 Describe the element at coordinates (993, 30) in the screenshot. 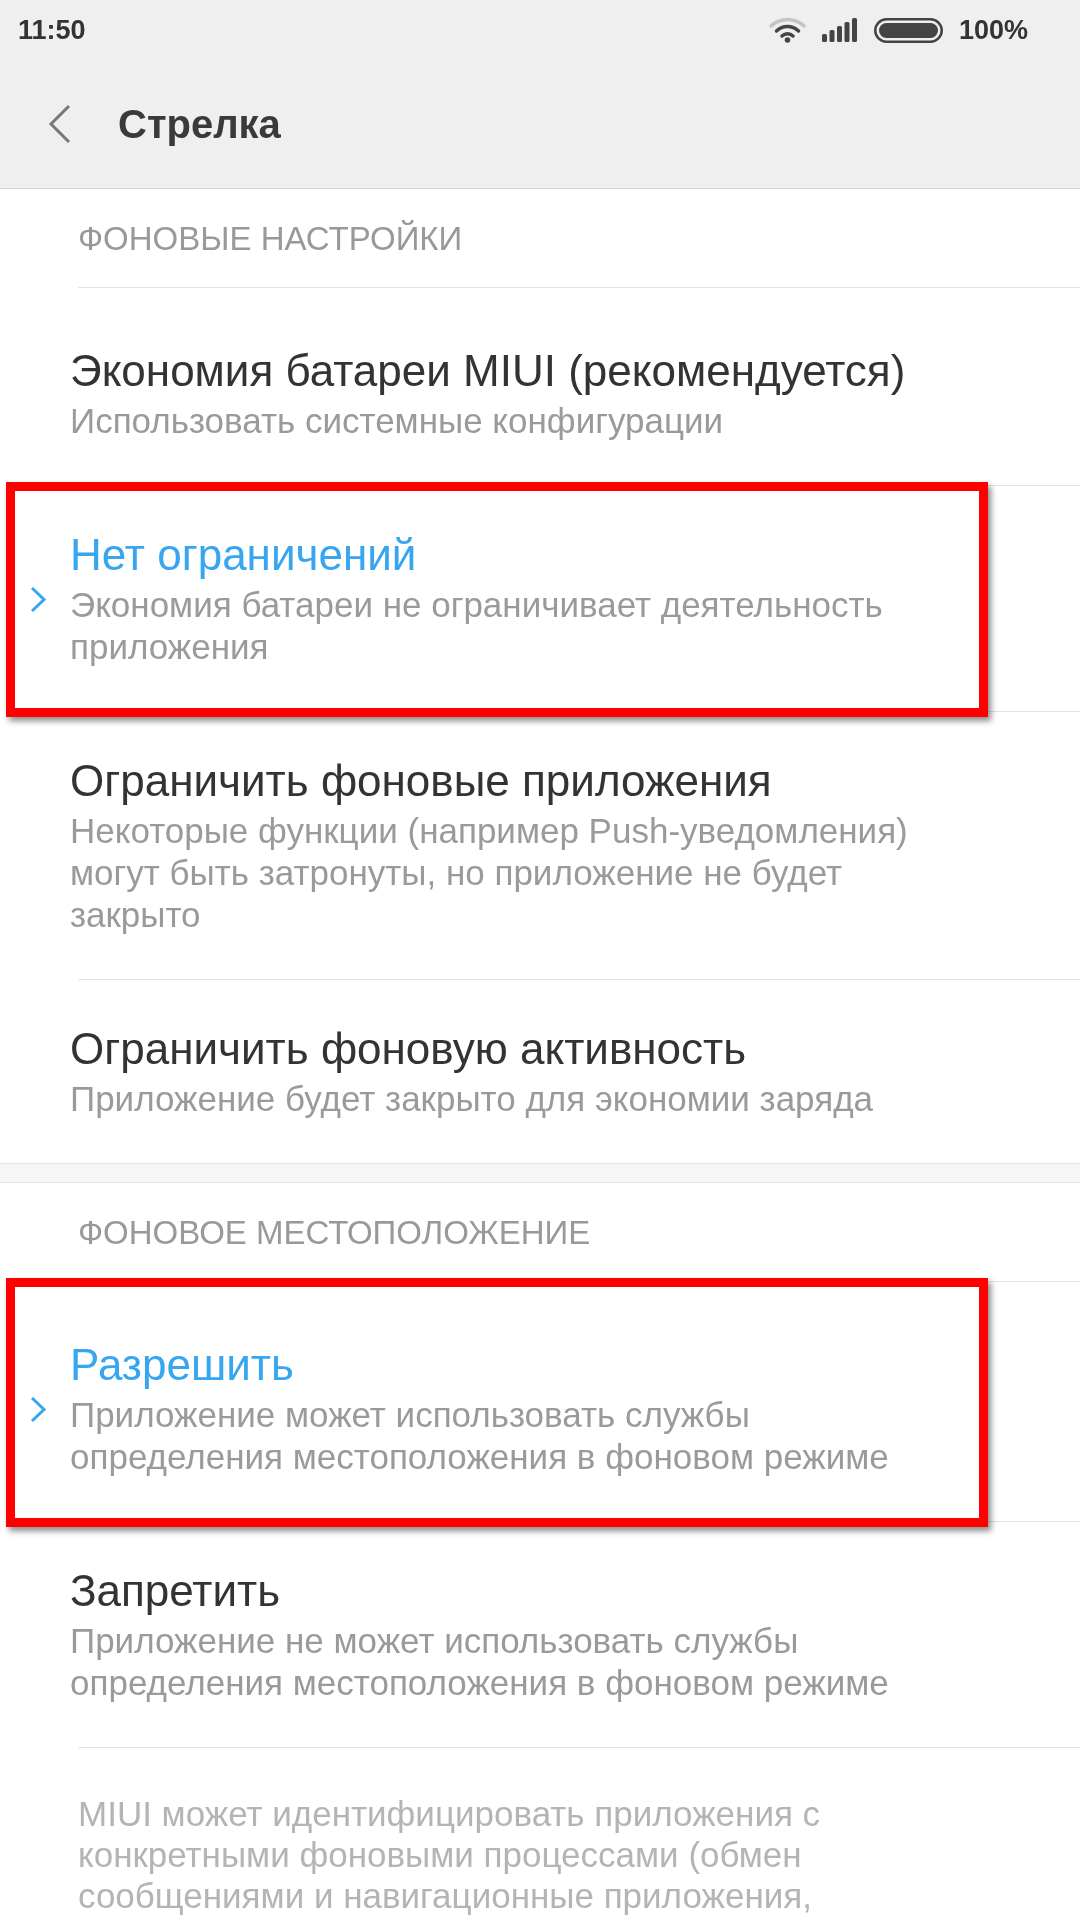

I see `battery-percent: 100%` at that location.